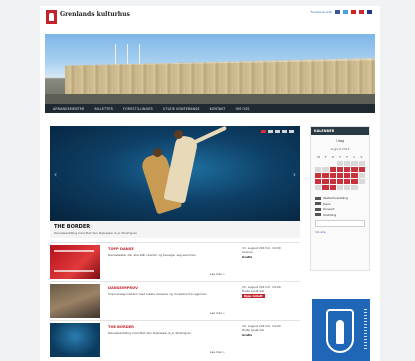 This screenshot has height=361, width=415. Describe the element at coordinates (333, 157) in the screenshot. I see `weekday-label: O` at that location.